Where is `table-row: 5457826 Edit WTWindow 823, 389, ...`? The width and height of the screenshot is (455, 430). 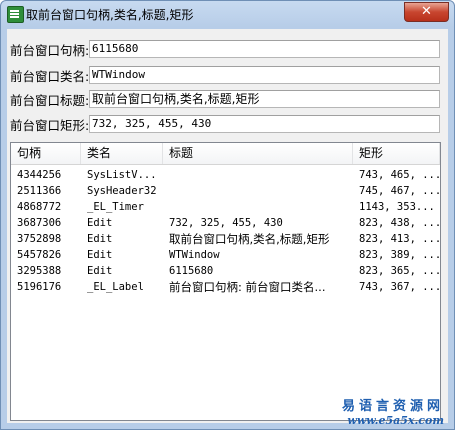 table-row: 5457826 Edit WTWindow 823, 389, ... is located at coordinates (225, 255).